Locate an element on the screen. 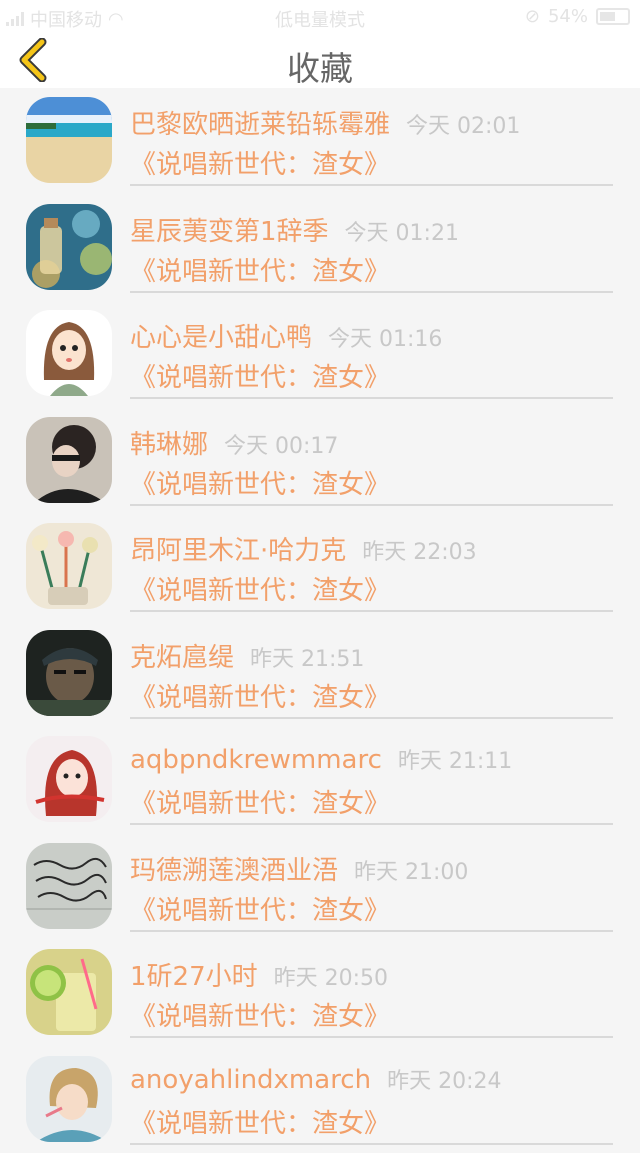  user-name: 1斫27小时 is located at coordinates (194, 974).